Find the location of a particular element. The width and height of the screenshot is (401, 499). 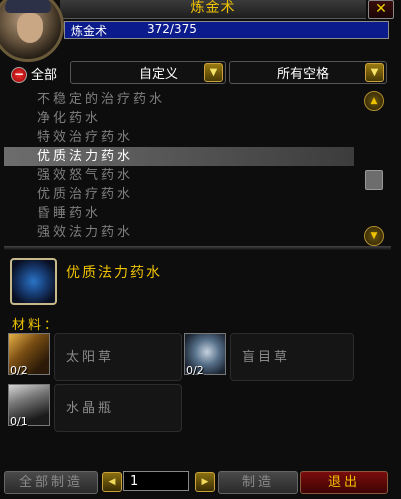

divider is located at coordinates (197, 248).